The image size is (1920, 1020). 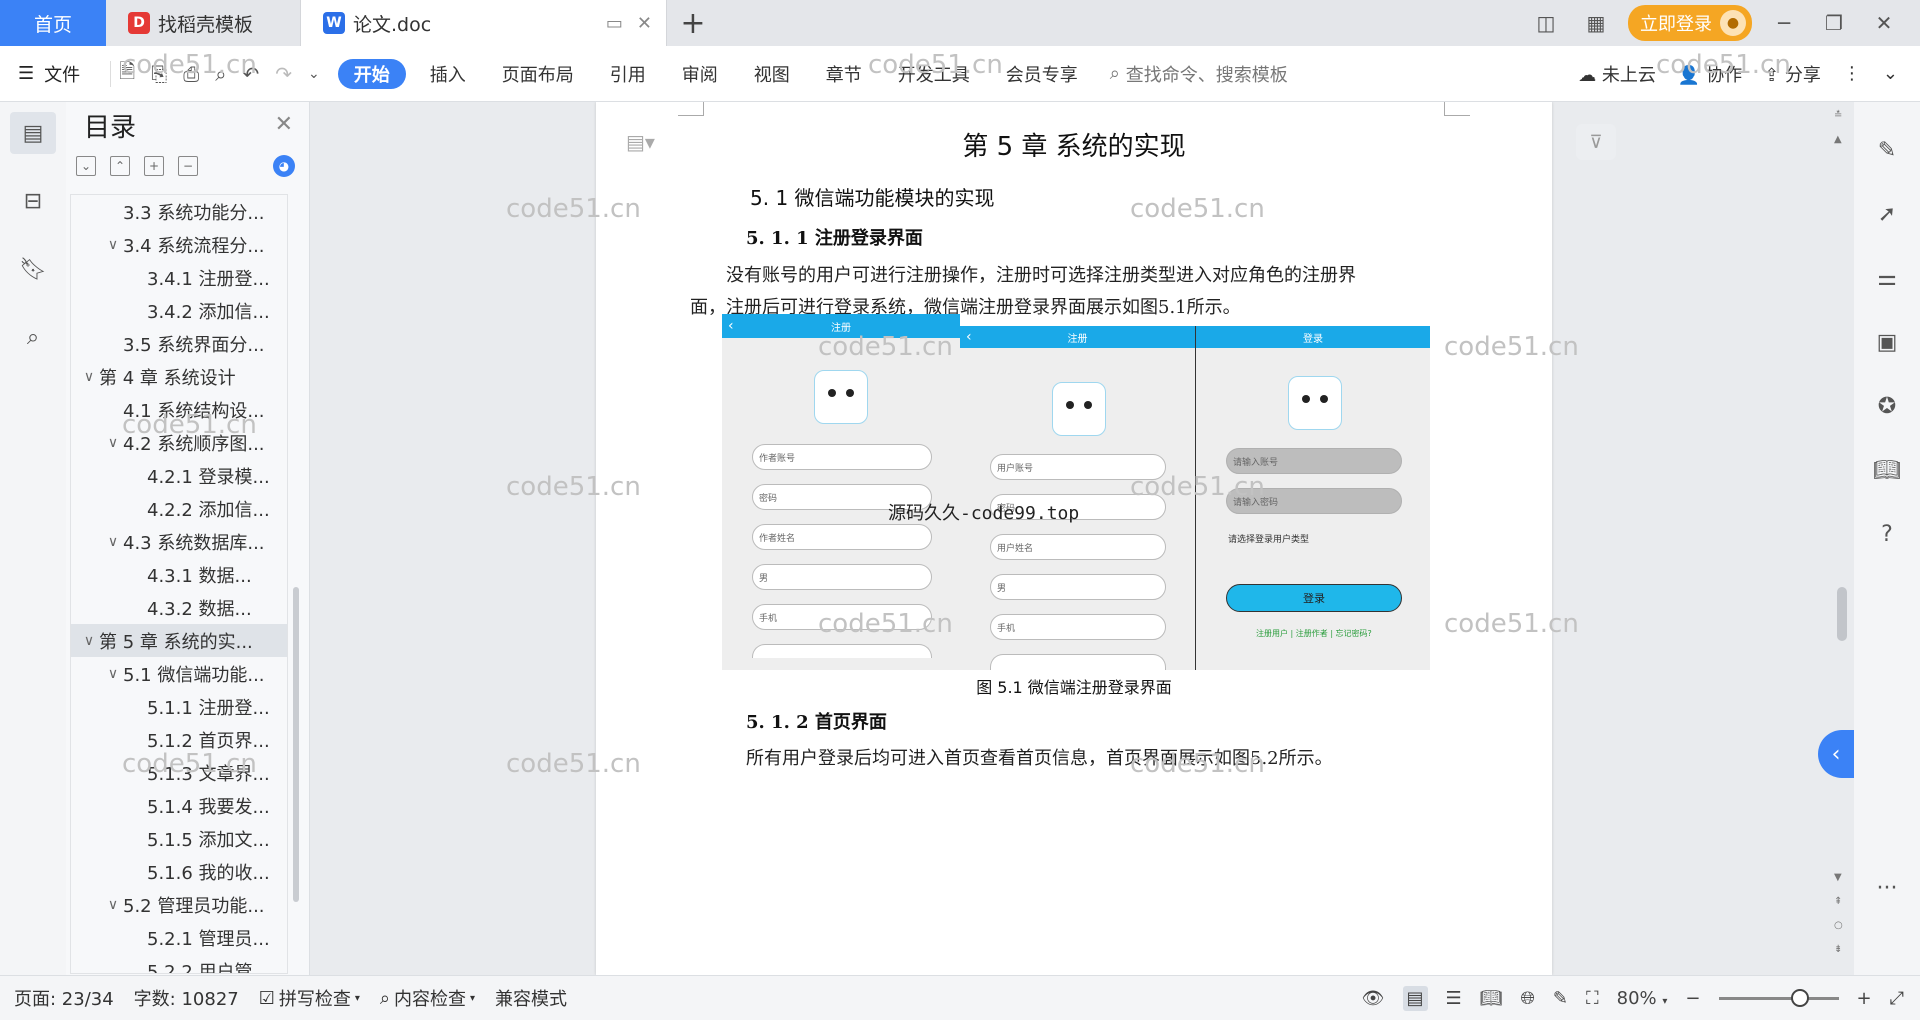 What do you see at coordinates (1887, 888) in the screenshot?
I see `more-options-icon: ···` at bounding box center [1887, 888].